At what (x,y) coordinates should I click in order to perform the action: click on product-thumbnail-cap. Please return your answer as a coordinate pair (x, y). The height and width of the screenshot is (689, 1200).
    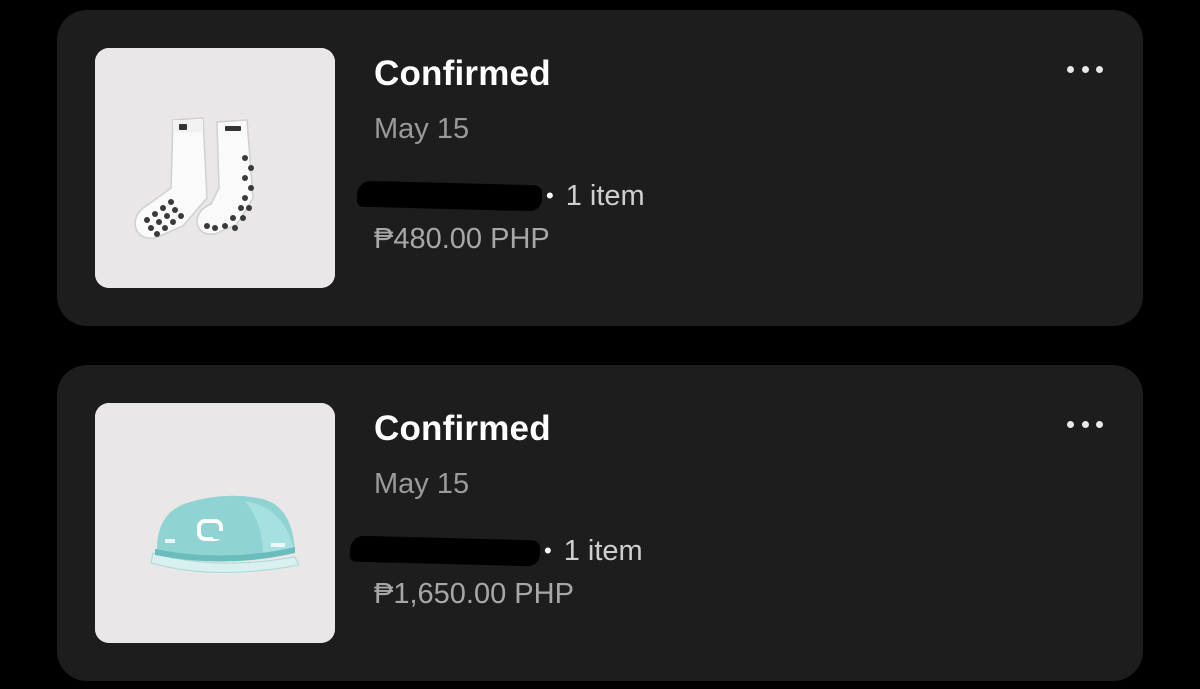
    Looking at the image, I should click on (215, 523).